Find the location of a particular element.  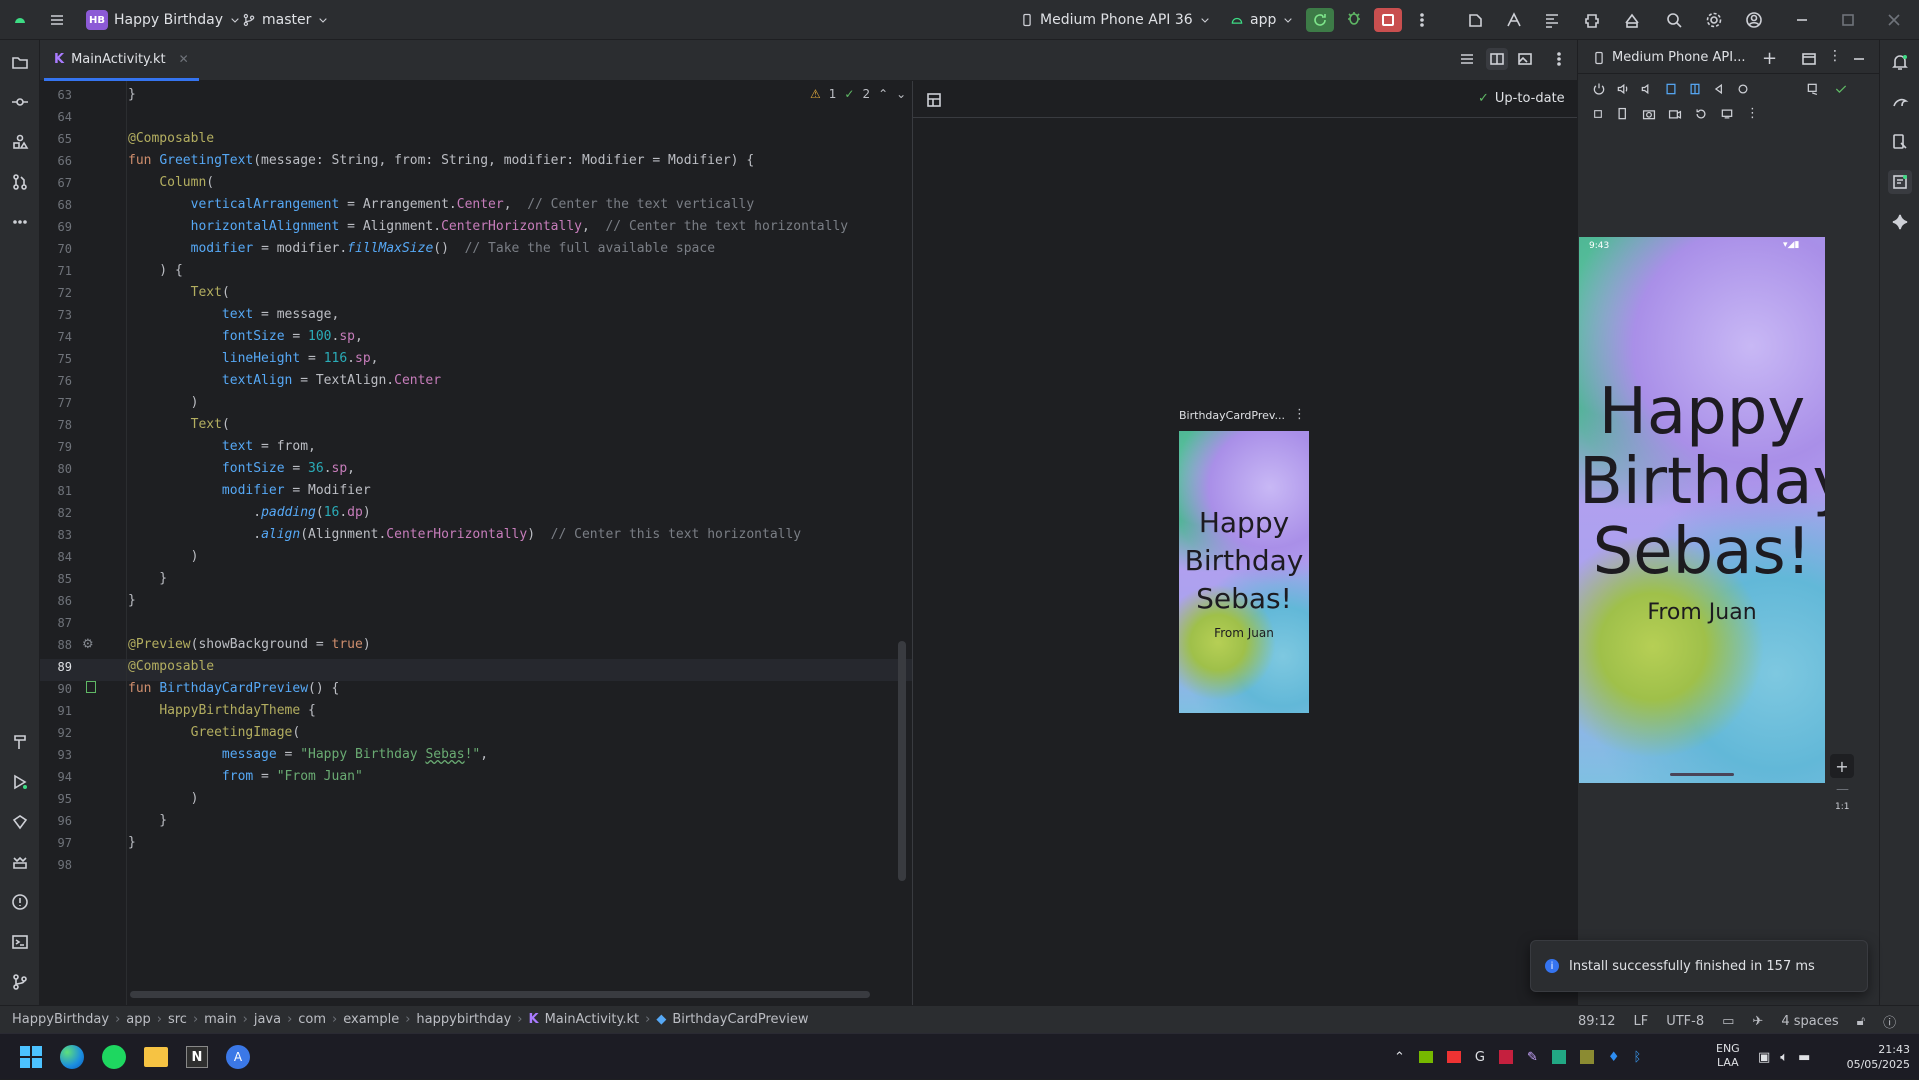

editor-vertical-scrollbar is located at coordinates (902, 761).